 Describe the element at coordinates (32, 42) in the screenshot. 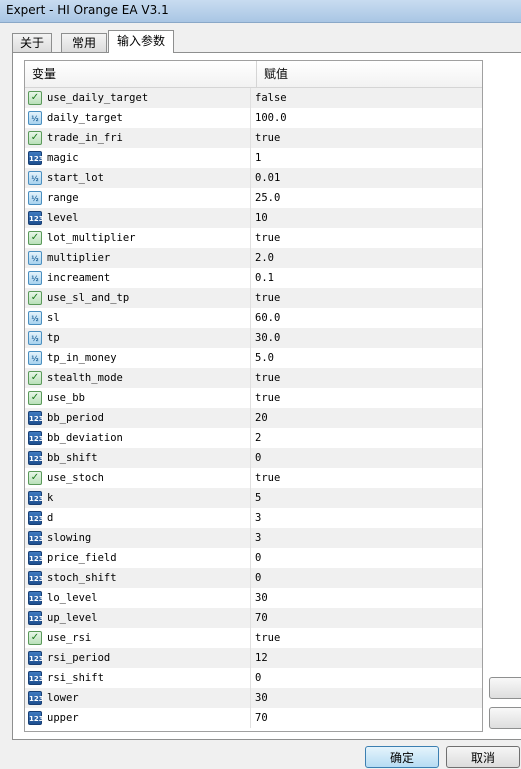

I see `tab-about: 关于` at that location.